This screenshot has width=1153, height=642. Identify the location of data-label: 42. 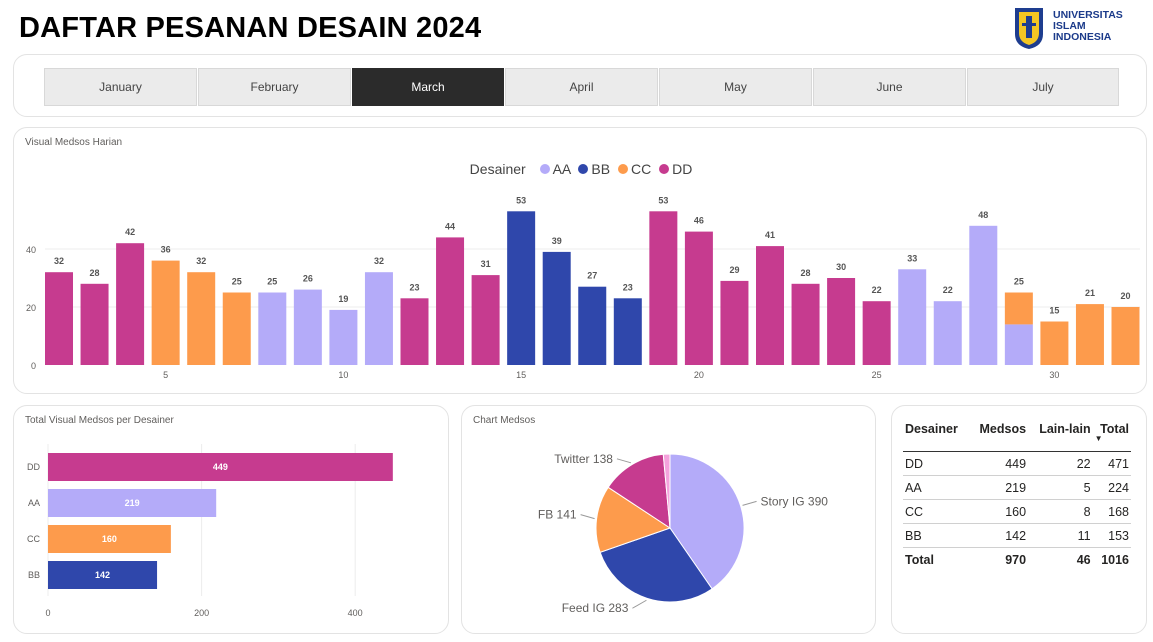
(130, 232).